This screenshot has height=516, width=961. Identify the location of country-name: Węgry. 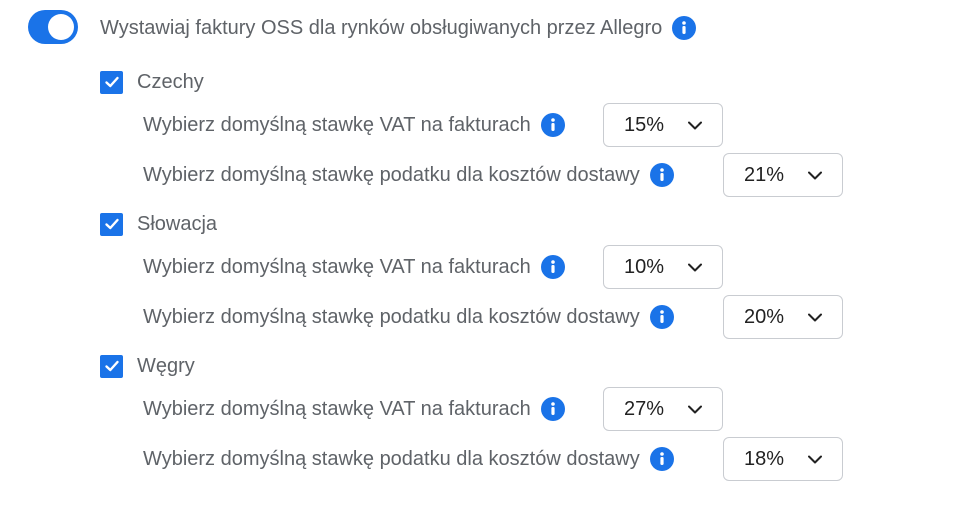
(166, 366).